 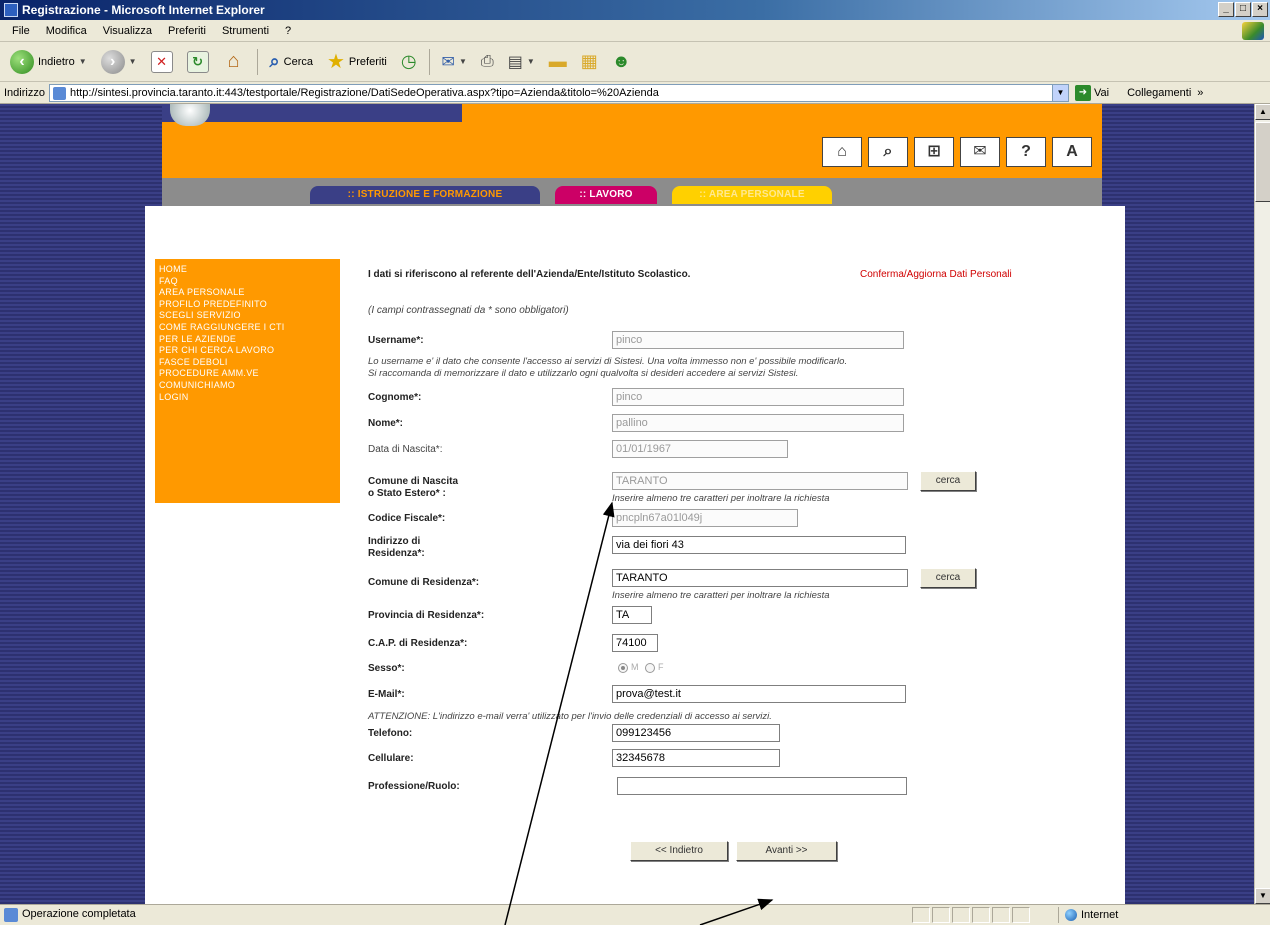 I want to click on page-done-icon, so click(x=11, y=915).